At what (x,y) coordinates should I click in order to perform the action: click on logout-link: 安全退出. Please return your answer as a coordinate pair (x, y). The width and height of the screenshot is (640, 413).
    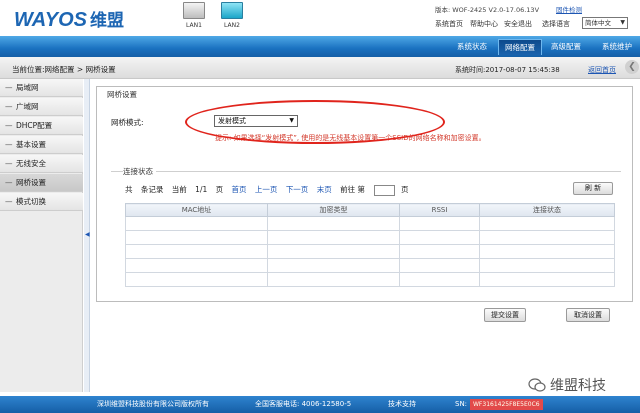
    Looking at the image, I should click on (518, 24).